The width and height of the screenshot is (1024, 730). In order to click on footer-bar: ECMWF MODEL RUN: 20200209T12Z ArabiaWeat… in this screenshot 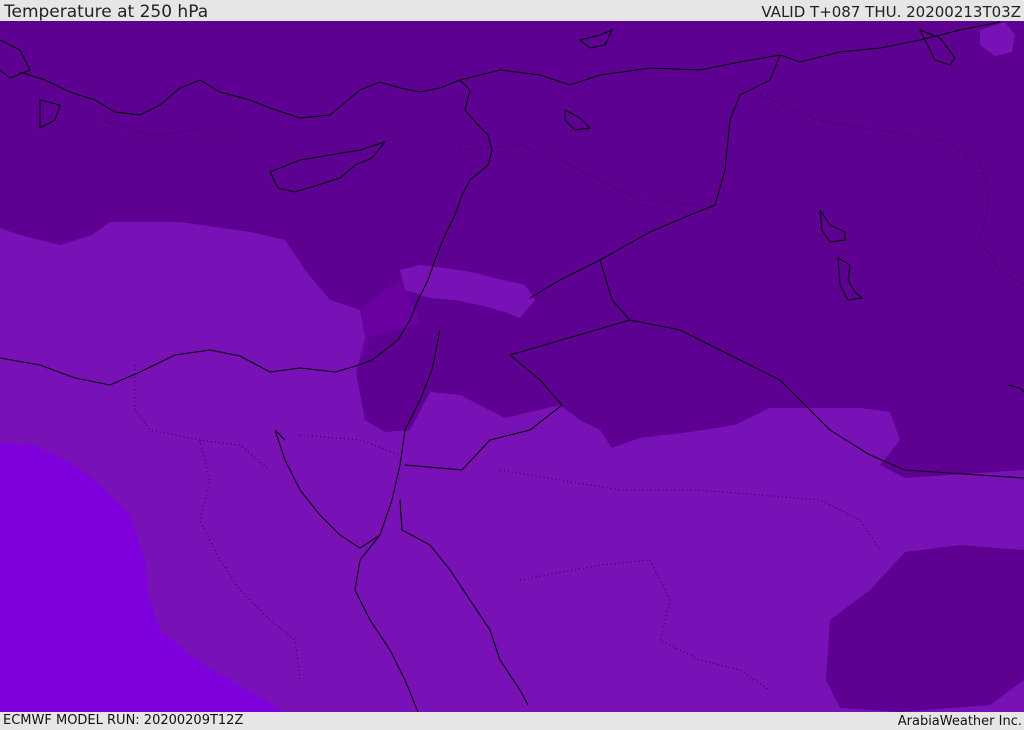, I will do `click(512, 720)`.